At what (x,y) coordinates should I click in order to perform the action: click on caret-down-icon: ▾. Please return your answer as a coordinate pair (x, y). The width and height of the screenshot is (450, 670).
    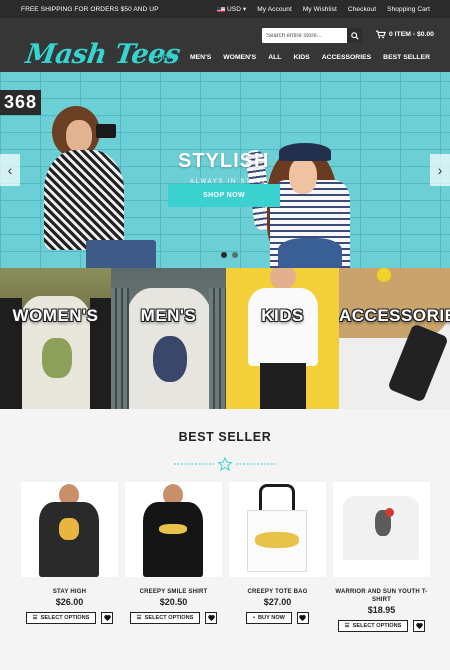
    Looking at the image, I should click on (244, 9).